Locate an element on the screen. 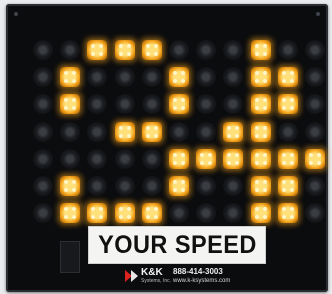  brand-logo: K&K Systems, Inc. is located at coordinates (148, 276).